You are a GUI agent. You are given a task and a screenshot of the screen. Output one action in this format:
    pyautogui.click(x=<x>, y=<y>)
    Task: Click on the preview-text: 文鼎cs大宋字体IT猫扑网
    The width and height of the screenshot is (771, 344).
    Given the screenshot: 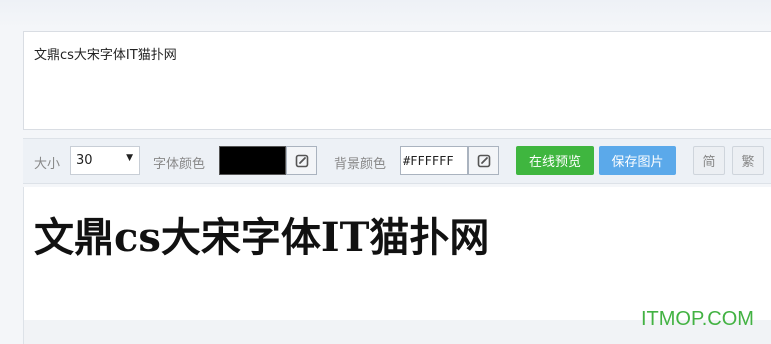 What is the action you would take?
    pyautogui.click(x=262, y=237)
    